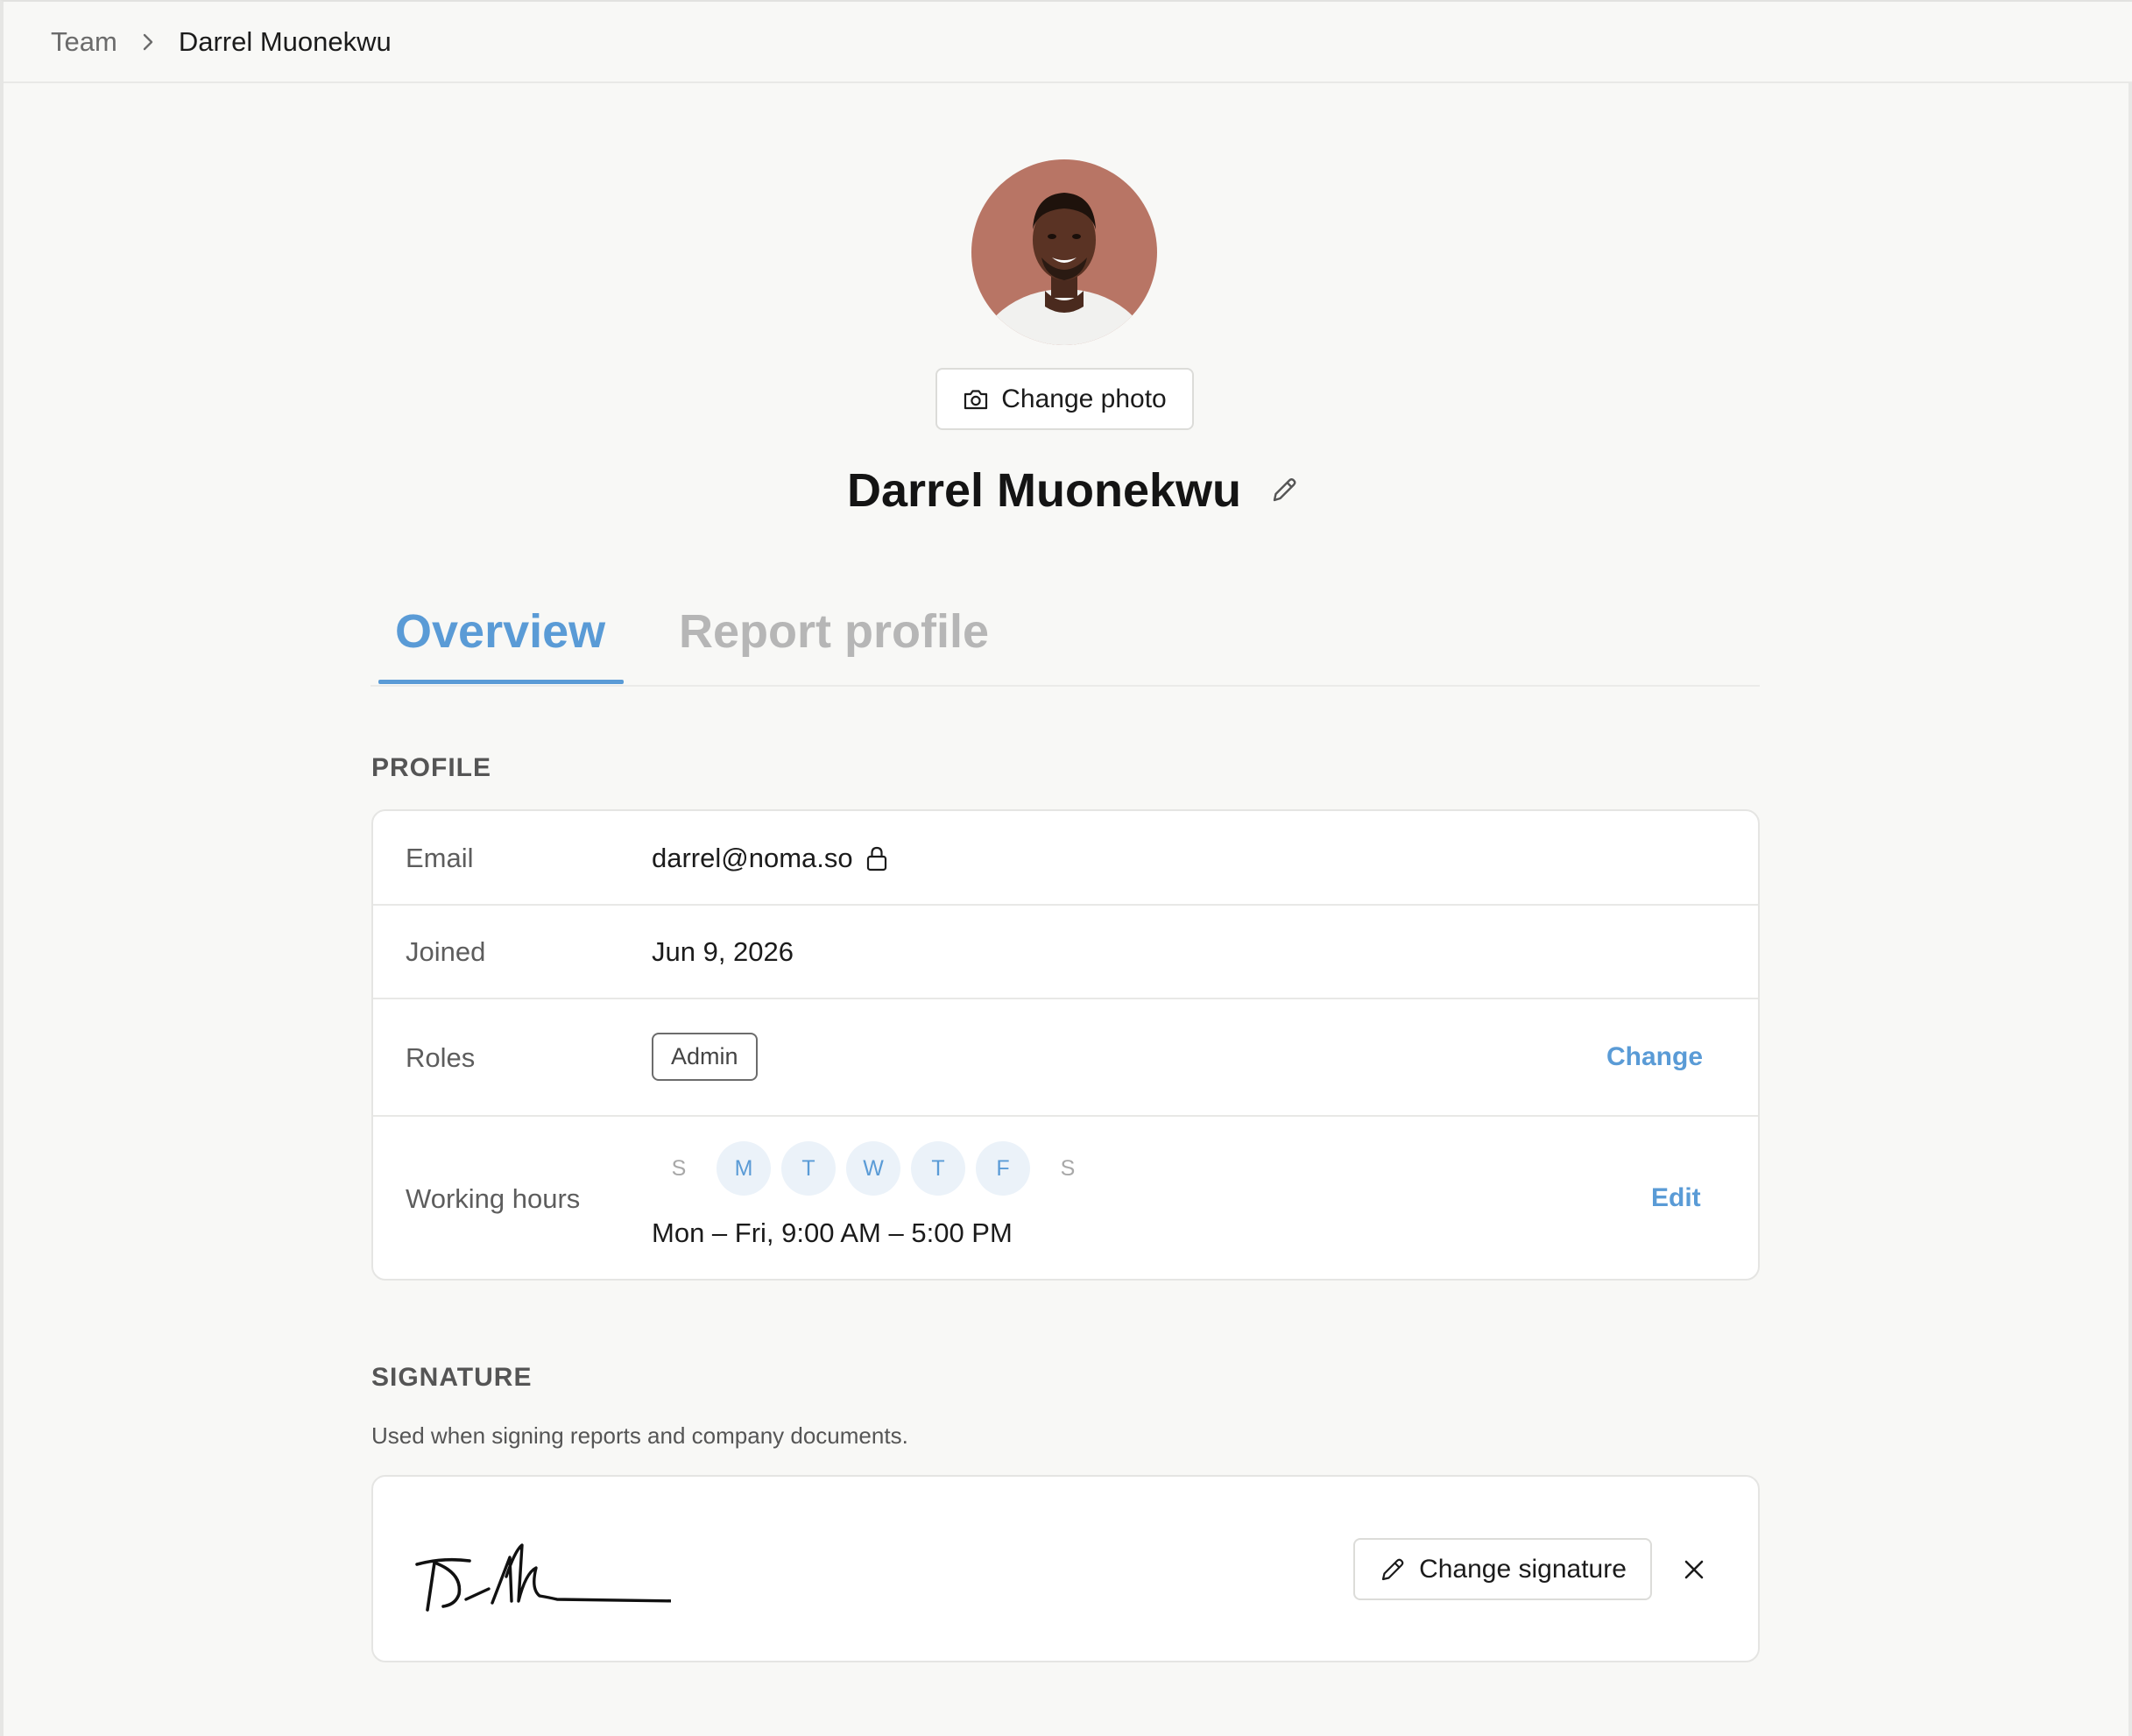 The height and width of the screenshot is (1736, 2132). What do you see at coordinates (1523, 1569) in the screenshot?
I see `change-signature-label: Change signature` at bounding box center [1523, 1569].